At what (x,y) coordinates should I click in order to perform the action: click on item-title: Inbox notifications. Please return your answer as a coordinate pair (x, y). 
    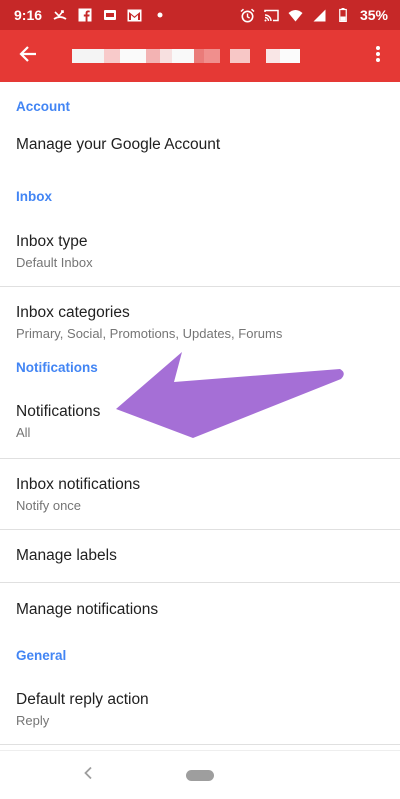
    Looking at the image, I should click on (78, 484).